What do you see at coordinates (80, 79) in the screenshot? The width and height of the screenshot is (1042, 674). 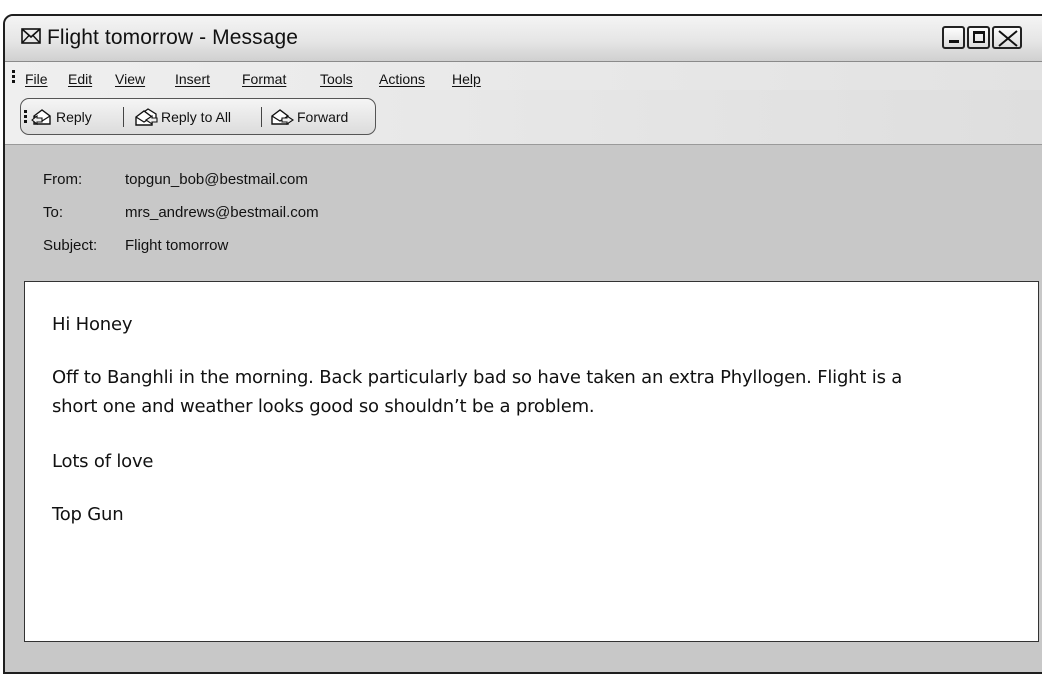 I see `menu-edit: Edit` at bounding box center [80, 79].